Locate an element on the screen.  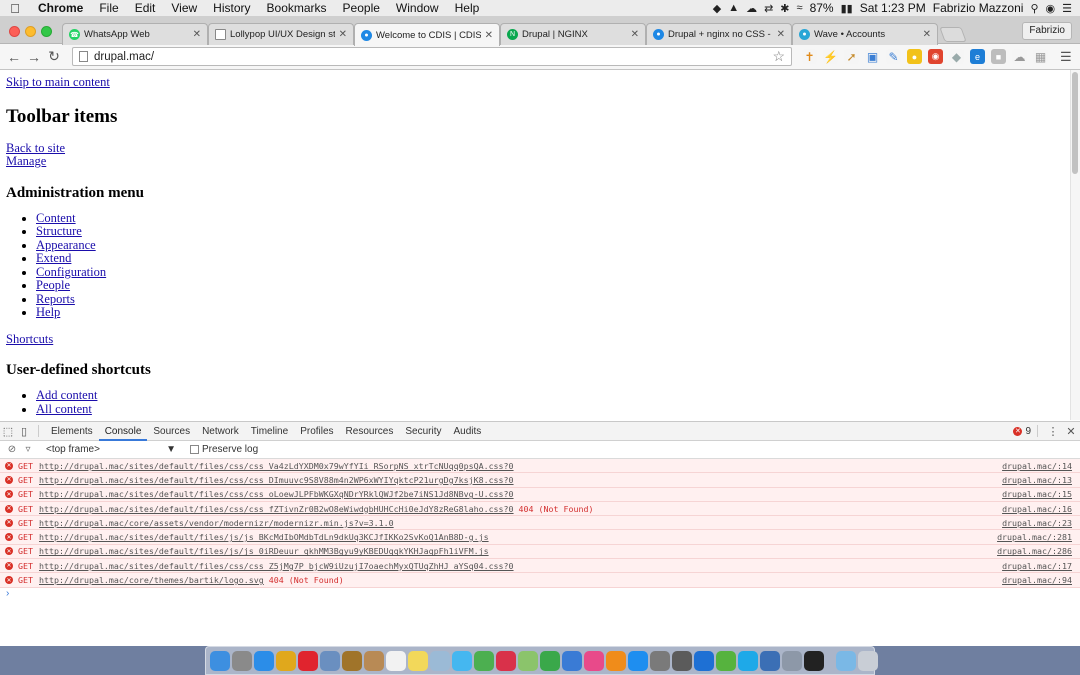
preserve-log-checkbox: Preserve log is located at coordinates (224, 449).